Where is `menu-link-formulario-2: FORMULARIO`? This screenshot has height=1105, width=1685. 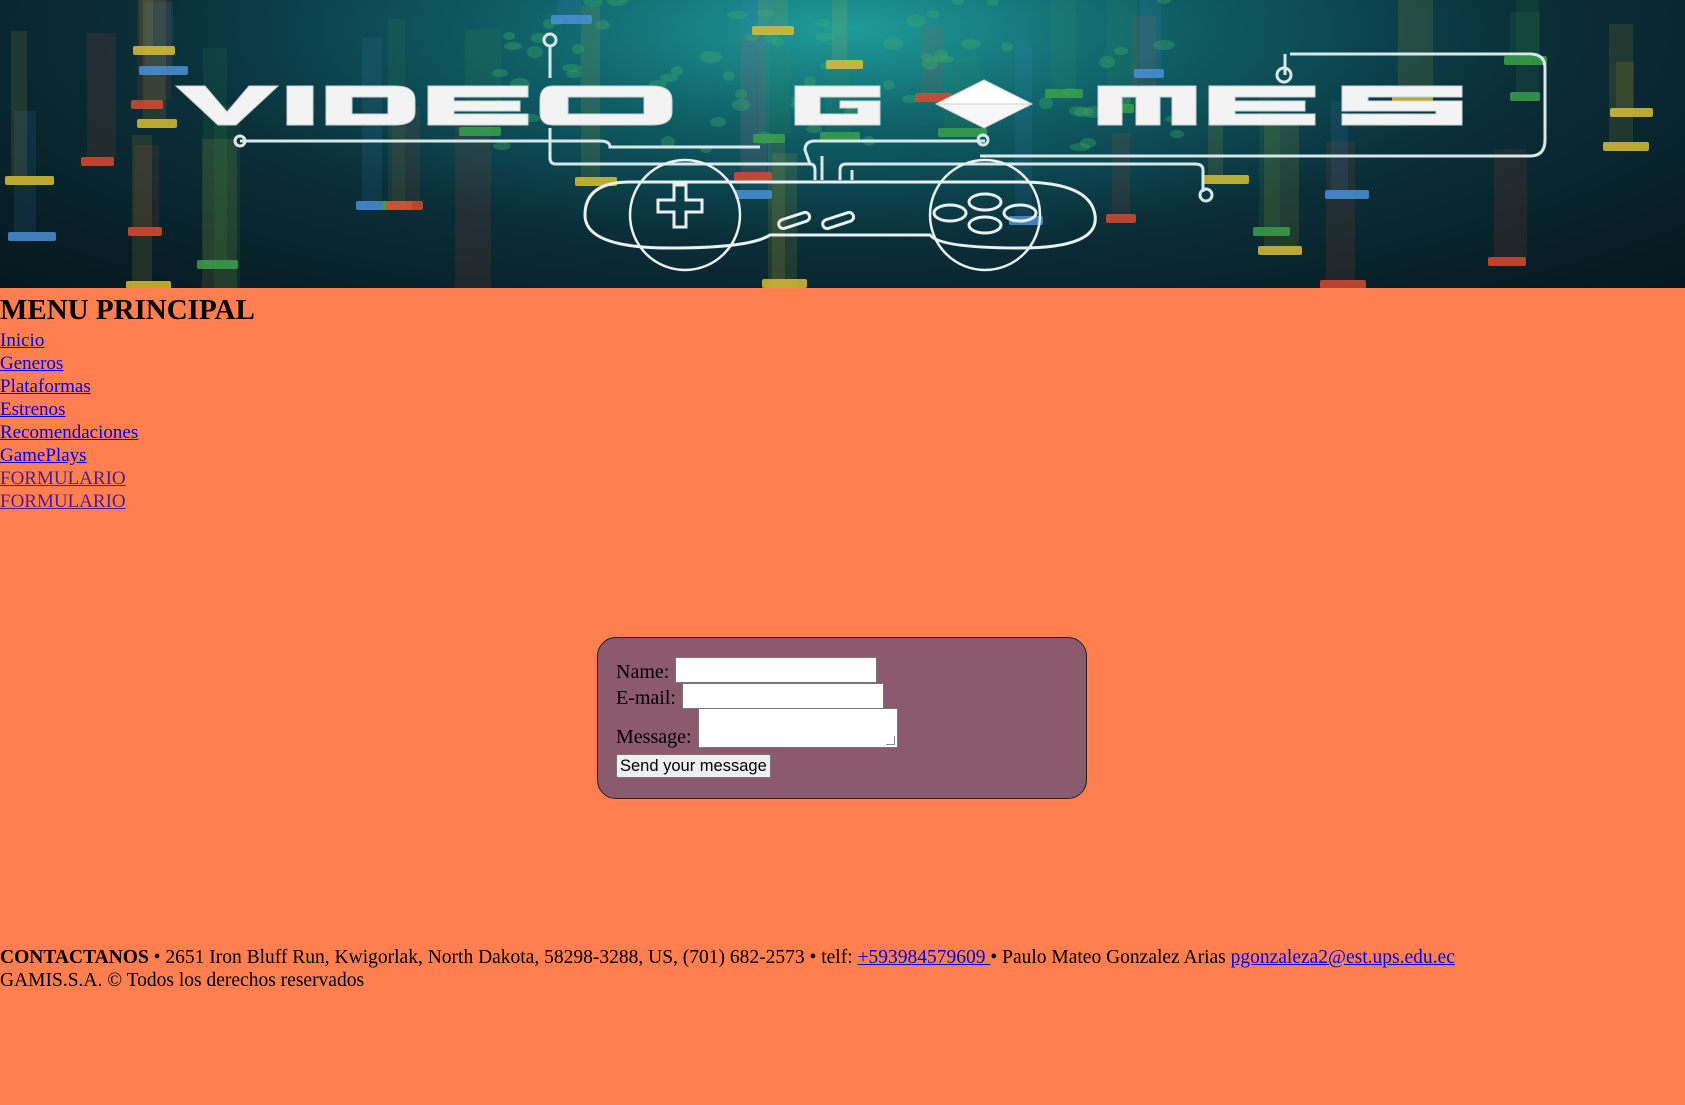
menu-link-formulario-2: FORMULARIO is located at coordinates (63, 501).